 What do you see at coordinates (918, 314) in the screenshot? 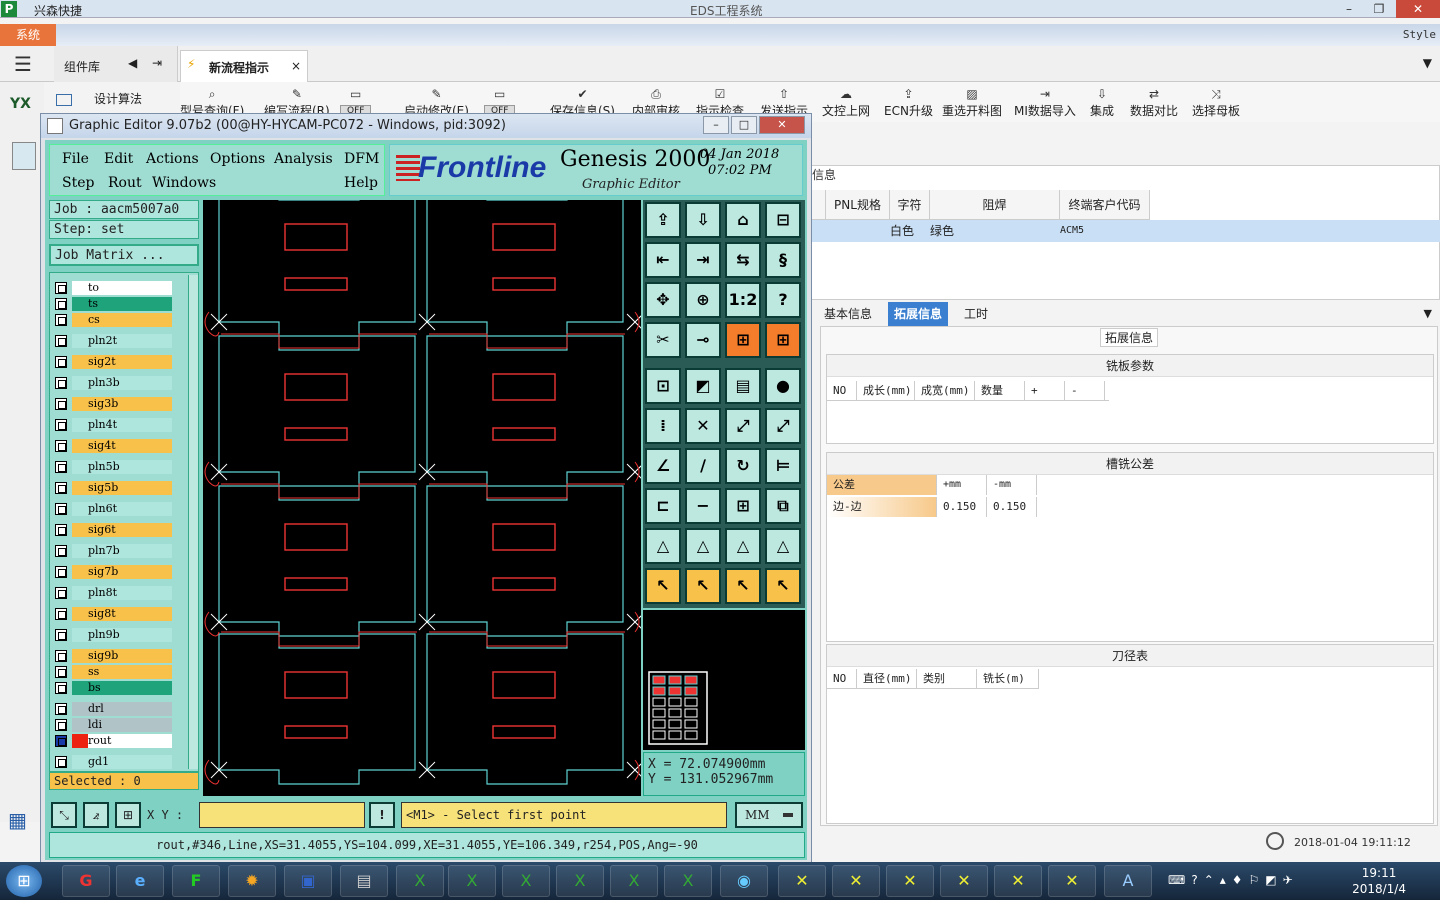
I see `tab-ext-info: 拓展信息` at bounding box center [918, 314].